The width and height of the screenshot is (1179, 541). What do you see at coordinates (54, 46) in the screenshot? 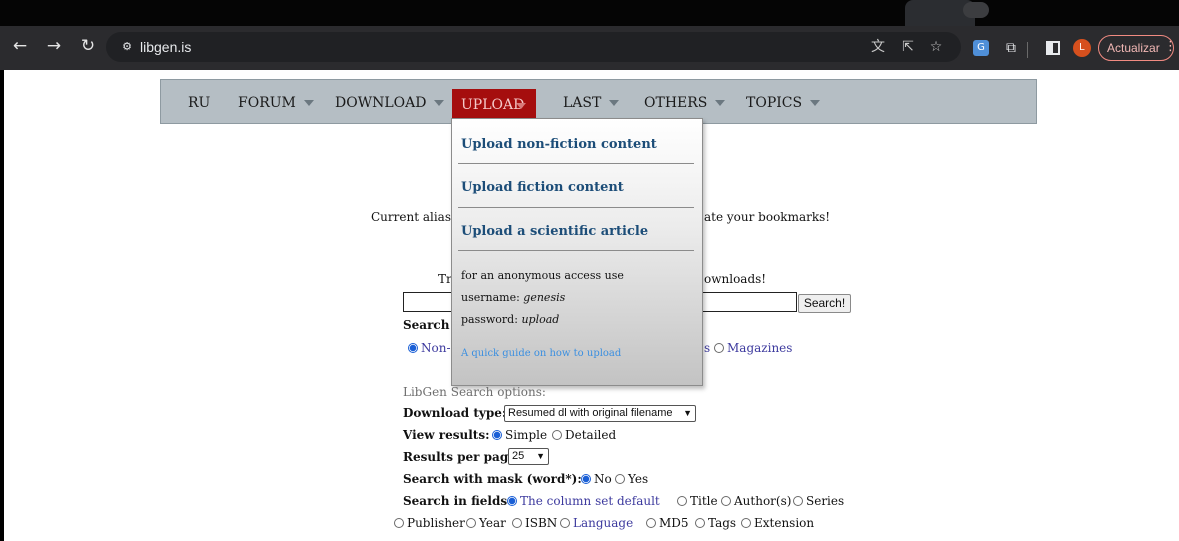
I see `forward-icon: →` at bounding box center [54, 46].